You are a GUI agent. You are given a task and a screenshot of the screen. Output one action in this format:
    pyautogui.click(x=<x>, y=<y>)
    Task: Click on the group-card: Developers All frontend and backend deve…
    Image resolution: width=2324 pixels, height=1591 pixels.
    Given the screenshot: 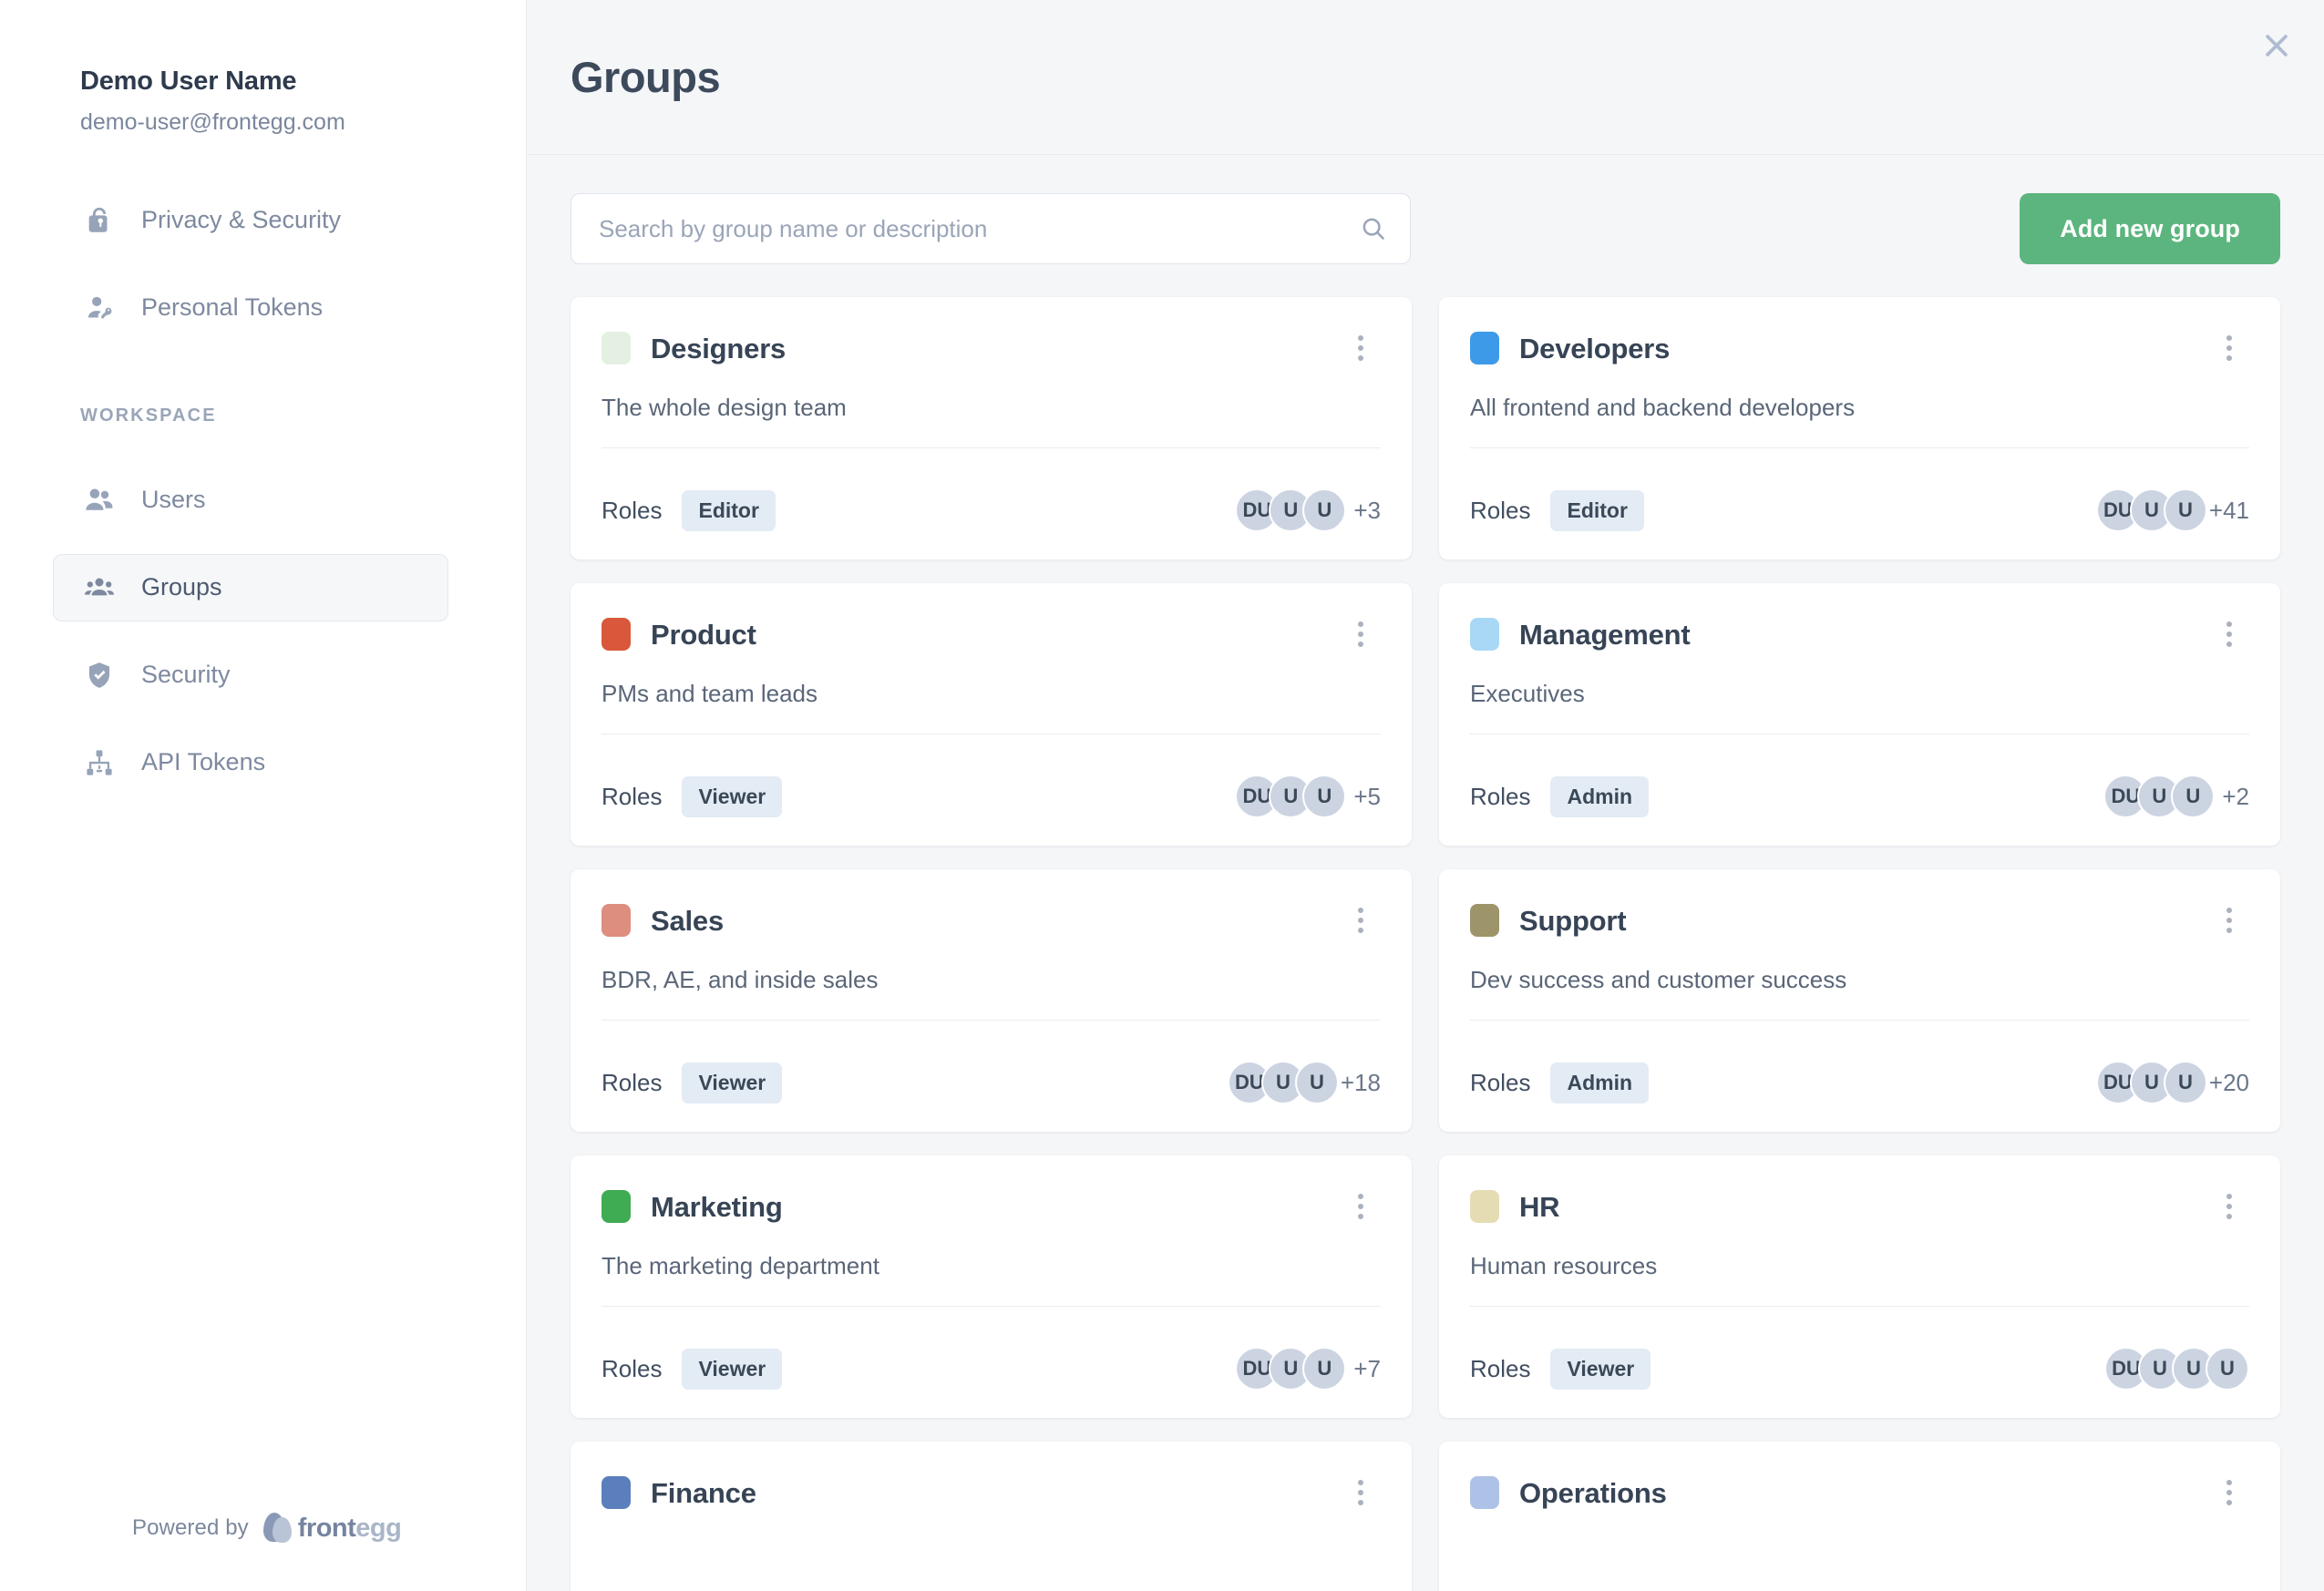 What is the action you would take?
    pyautogui.click(x=1859, y=428)
    